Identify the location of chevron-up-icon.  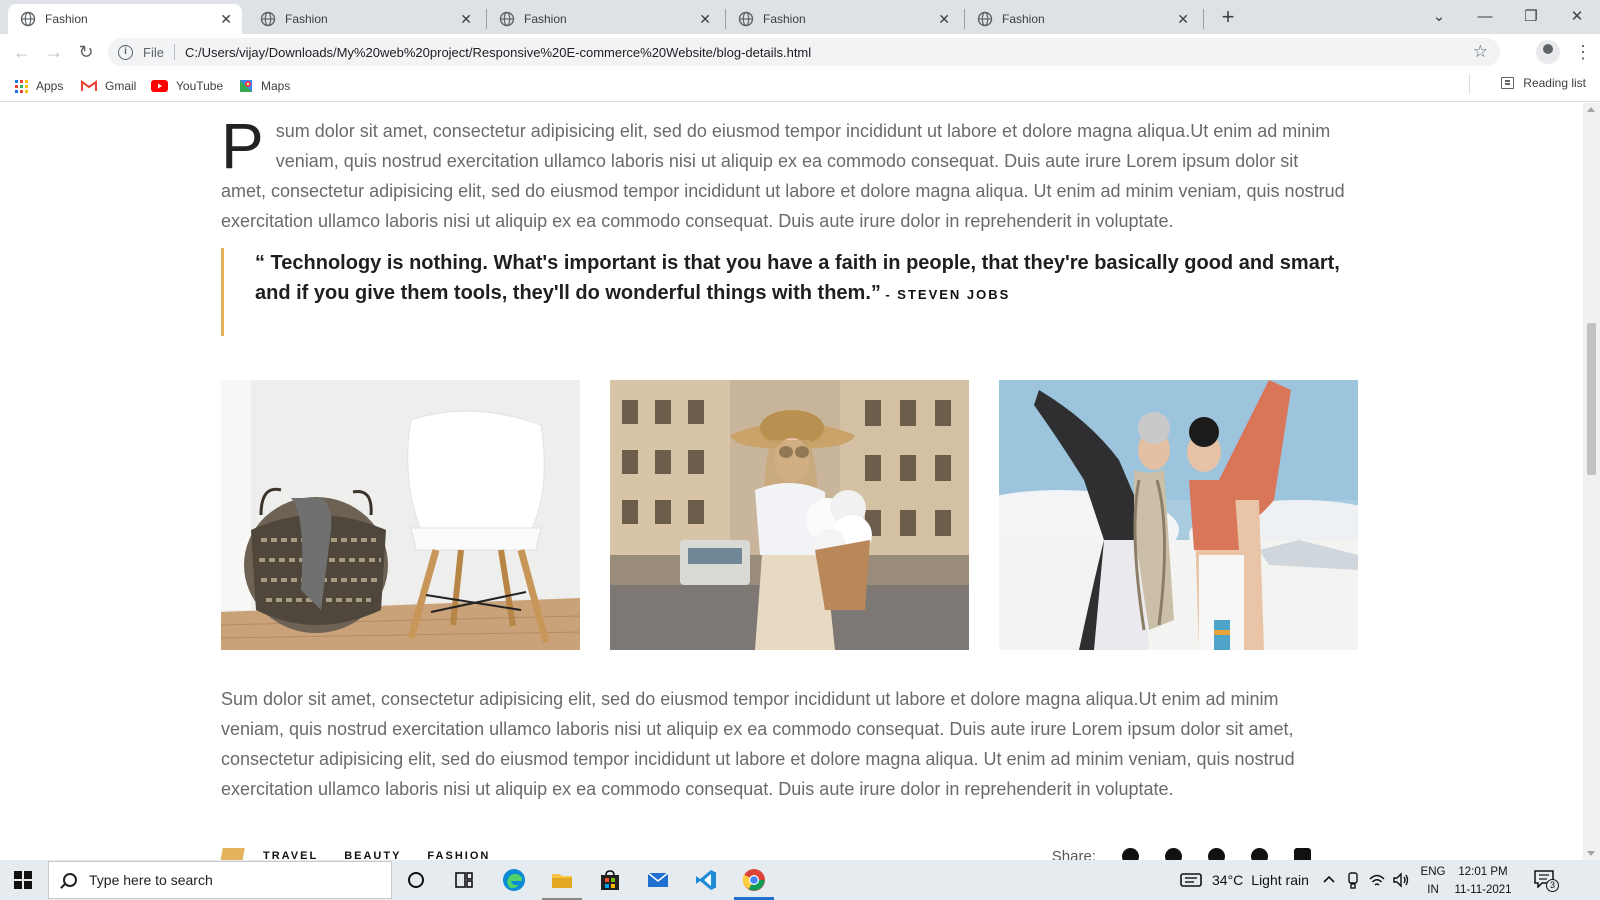
(1329, 879).